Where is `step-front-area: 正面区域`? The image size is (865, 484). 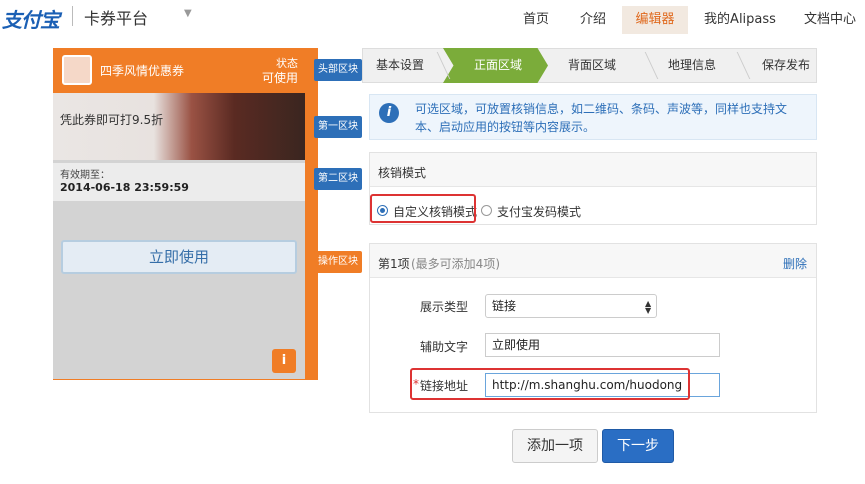
step-front-area: 正面区域 is located at coordinates (498, 65).